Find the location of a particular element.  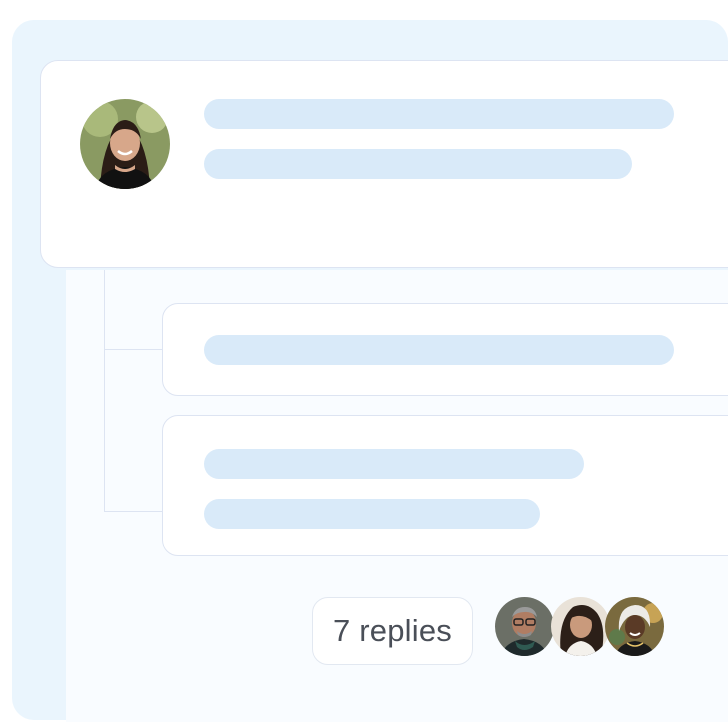

thread-connector-branch is located at coordinates (134, 349).